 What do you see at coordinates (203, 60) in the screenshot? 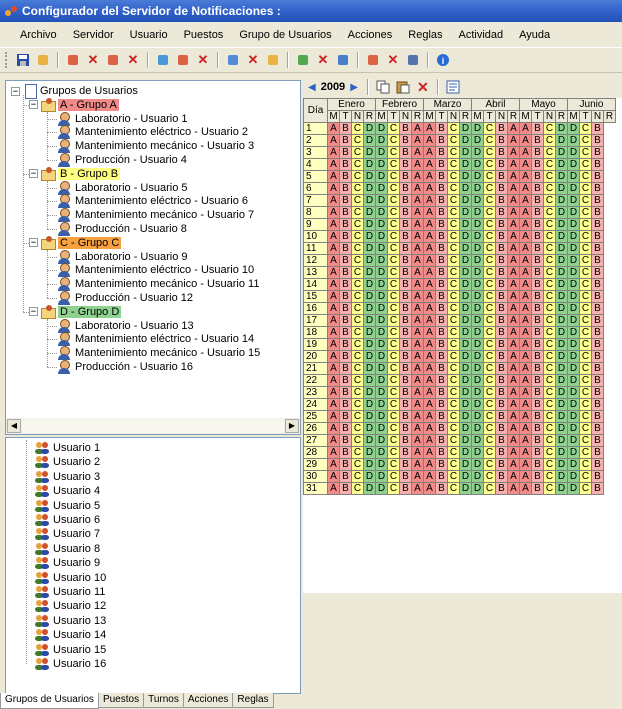
I see `delete-group2-icon: ✕` at bounding box center [203, 60].